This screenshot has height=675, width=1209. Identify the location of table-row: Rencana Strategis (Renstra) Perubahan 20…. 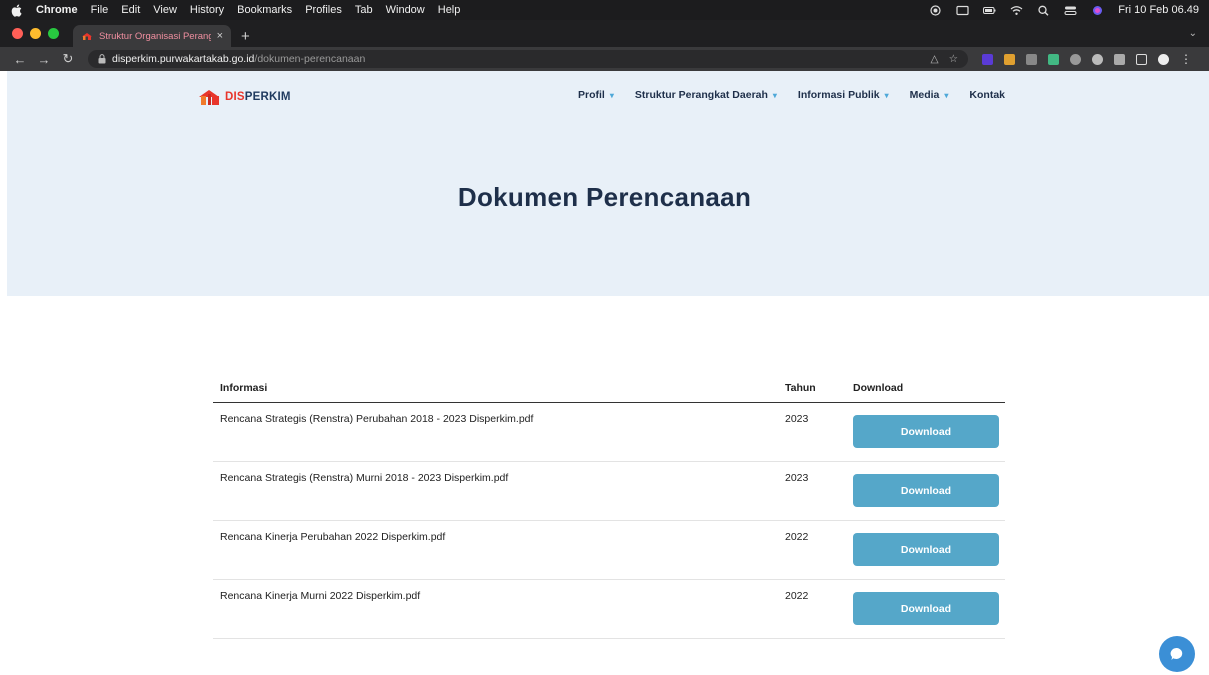
(609, 432).